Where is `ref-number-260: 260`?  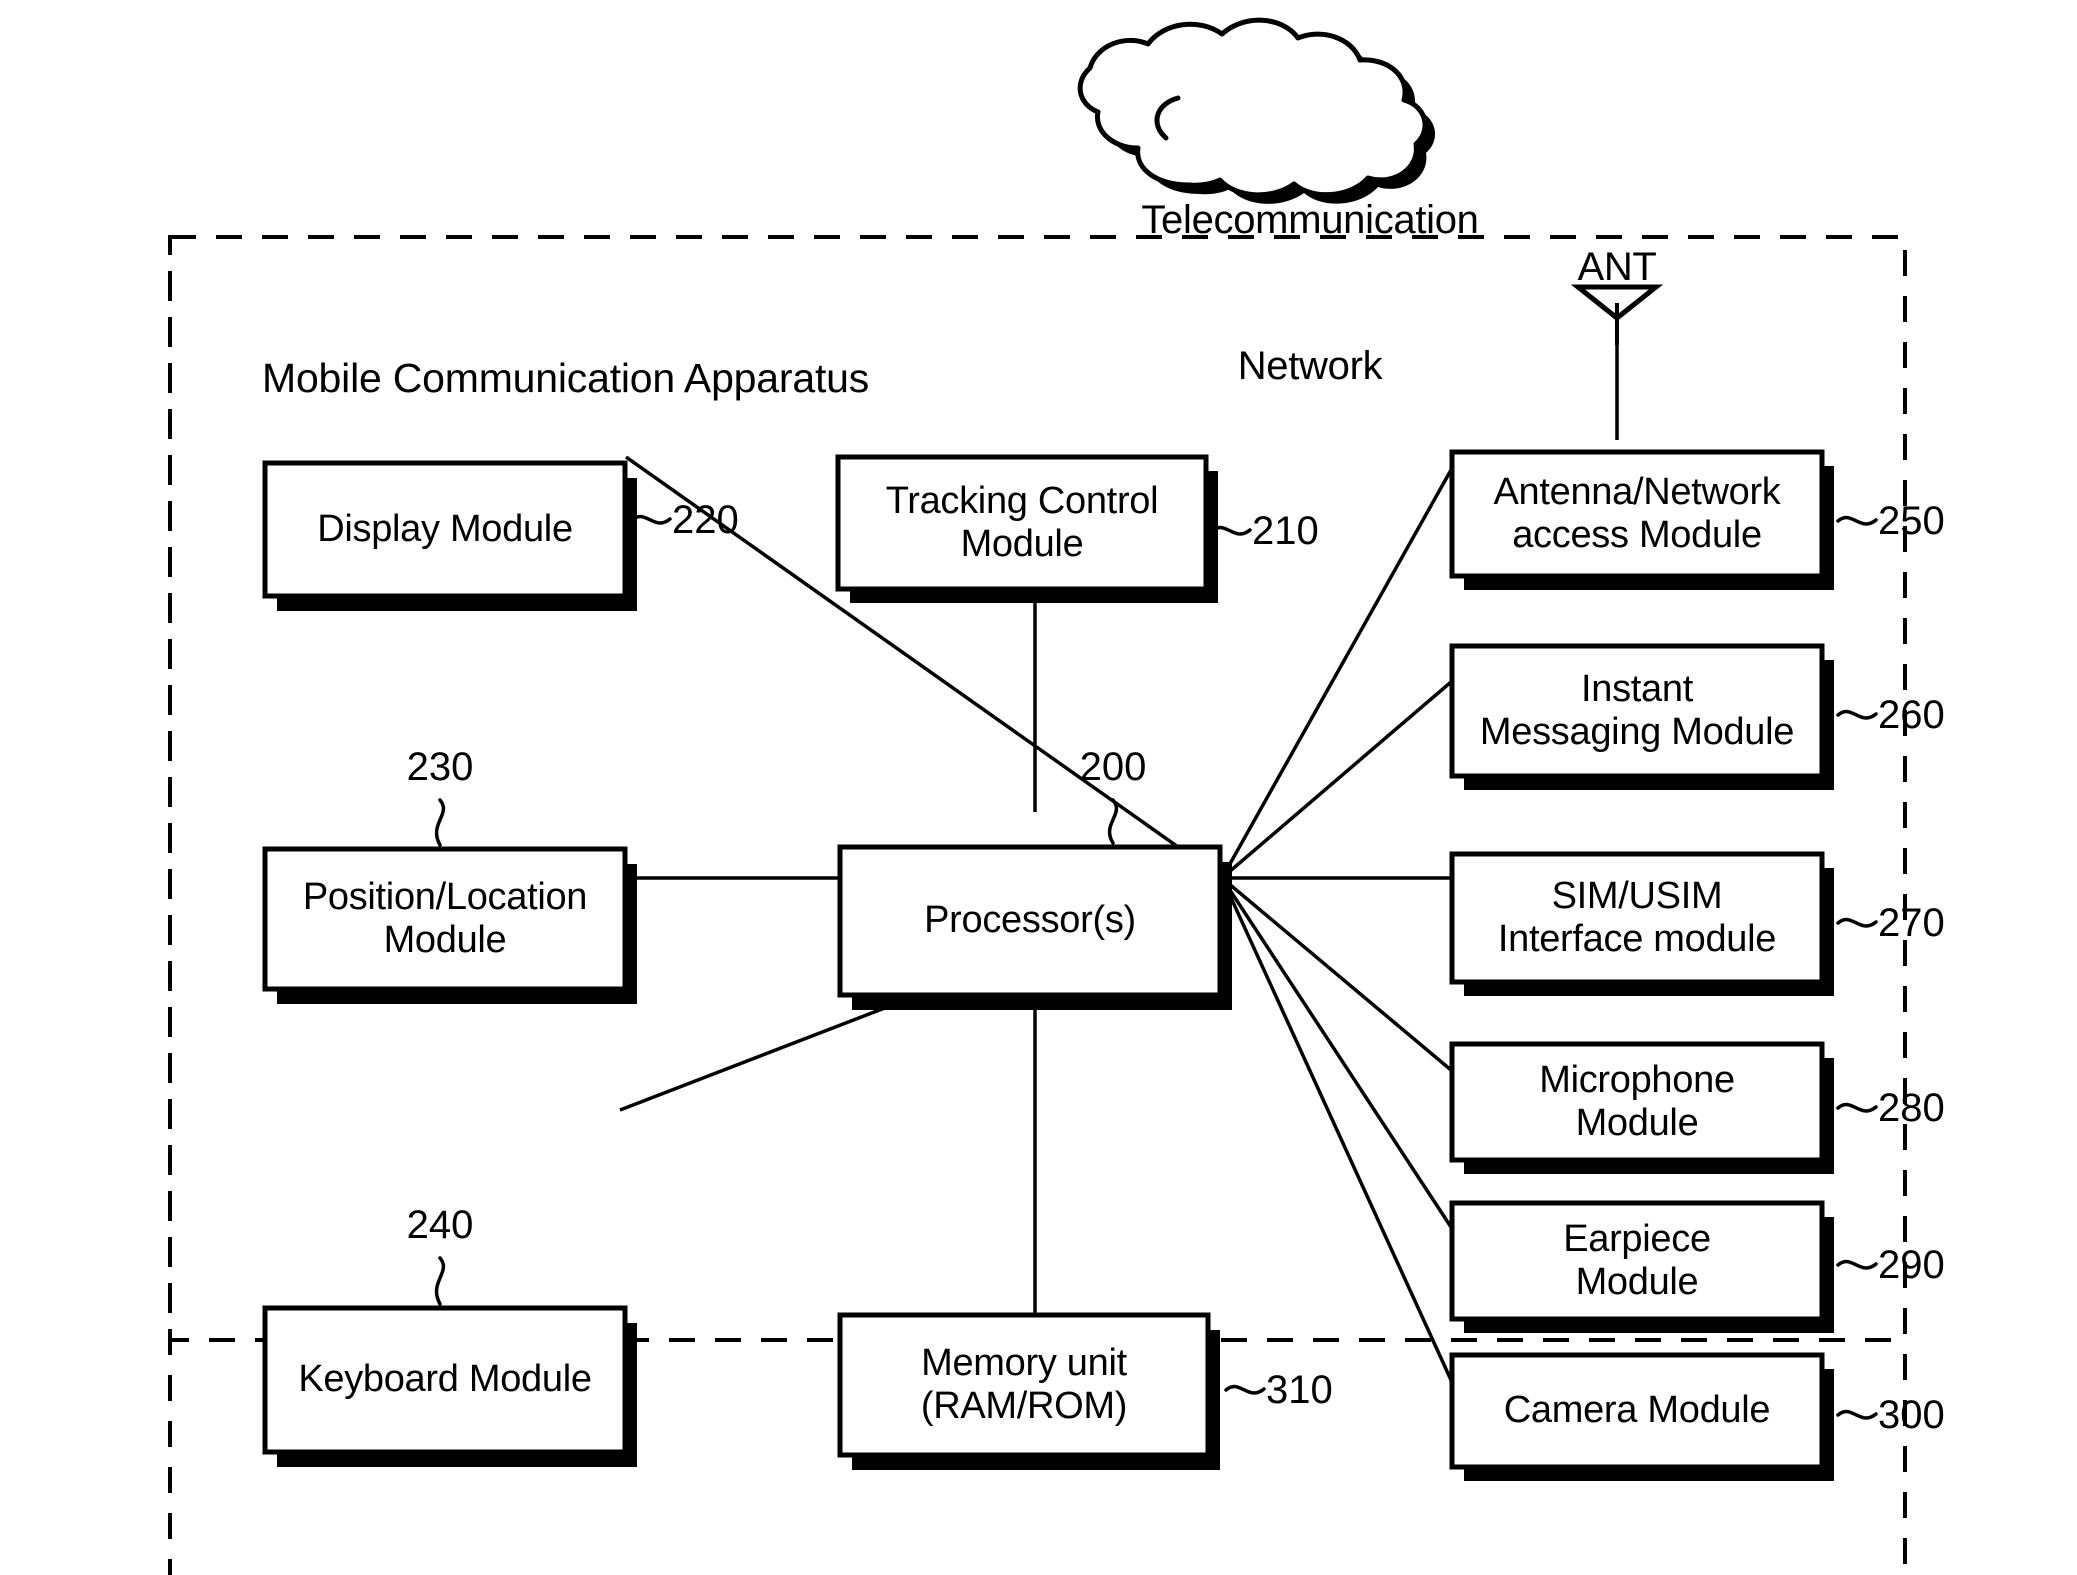
ref-number-260: 260 is located at coordinates (1911, 715).